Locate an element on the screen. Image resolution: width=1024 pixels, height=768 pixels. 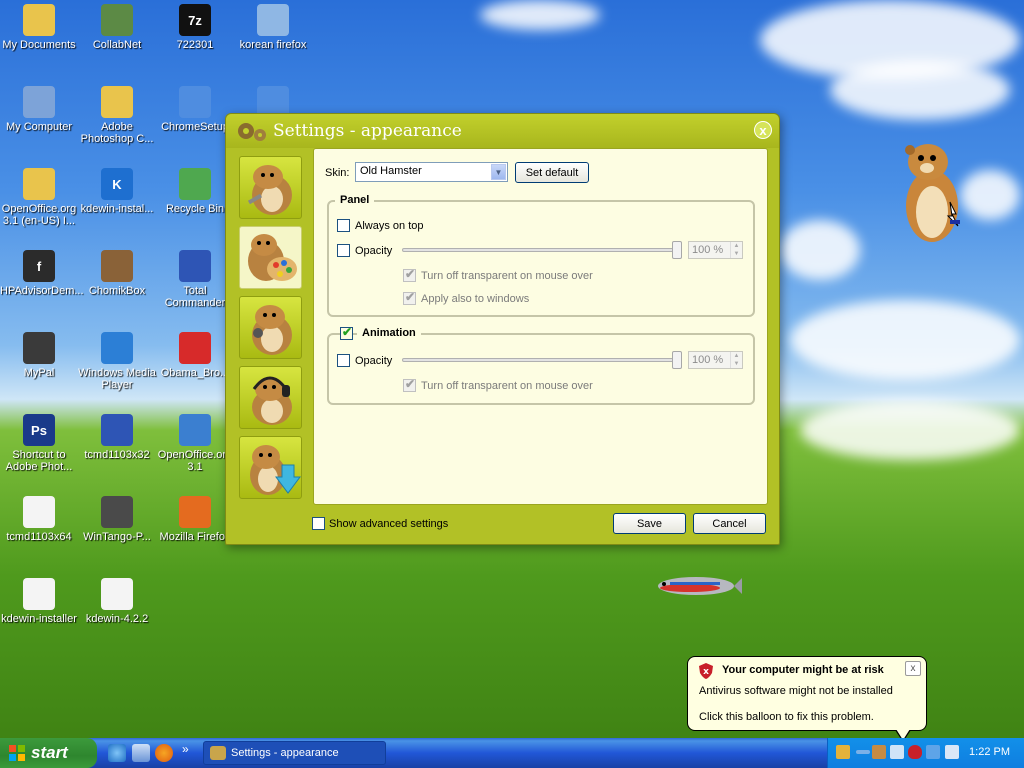
sidebar-item-appearance is located at coordinates (270, 257).